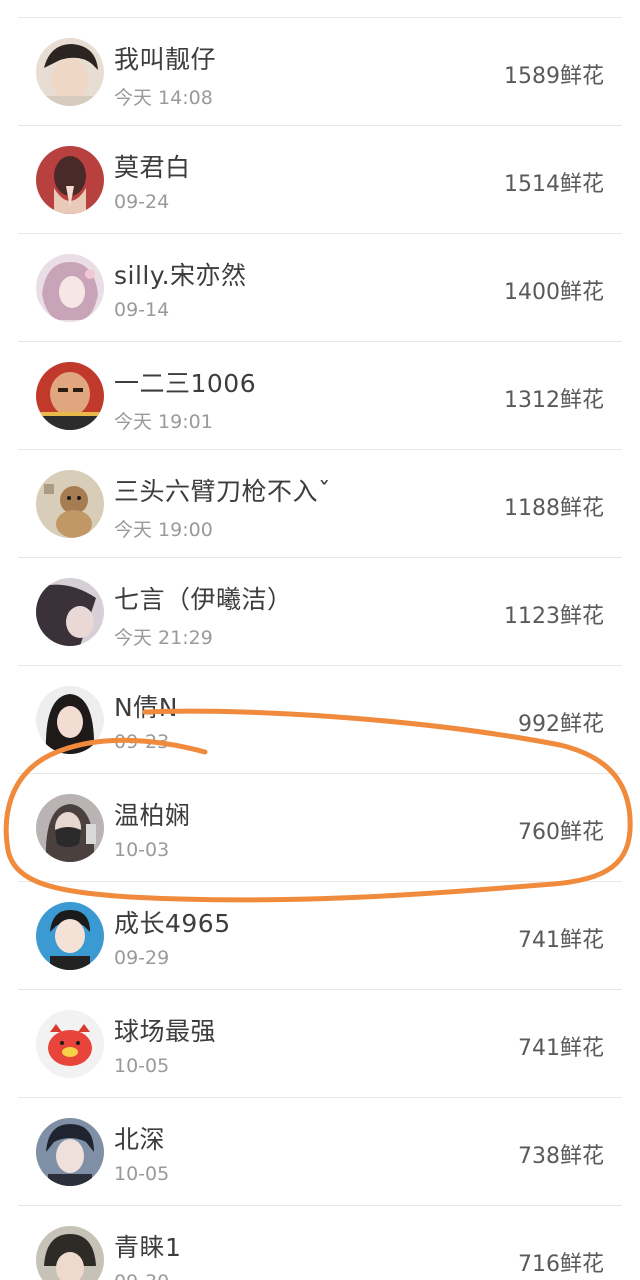 This screenshot has width=640, height=1280. Describe the element at coordinates (146, 707) in the screenshot. I see `user-name: N倩N` at that location.